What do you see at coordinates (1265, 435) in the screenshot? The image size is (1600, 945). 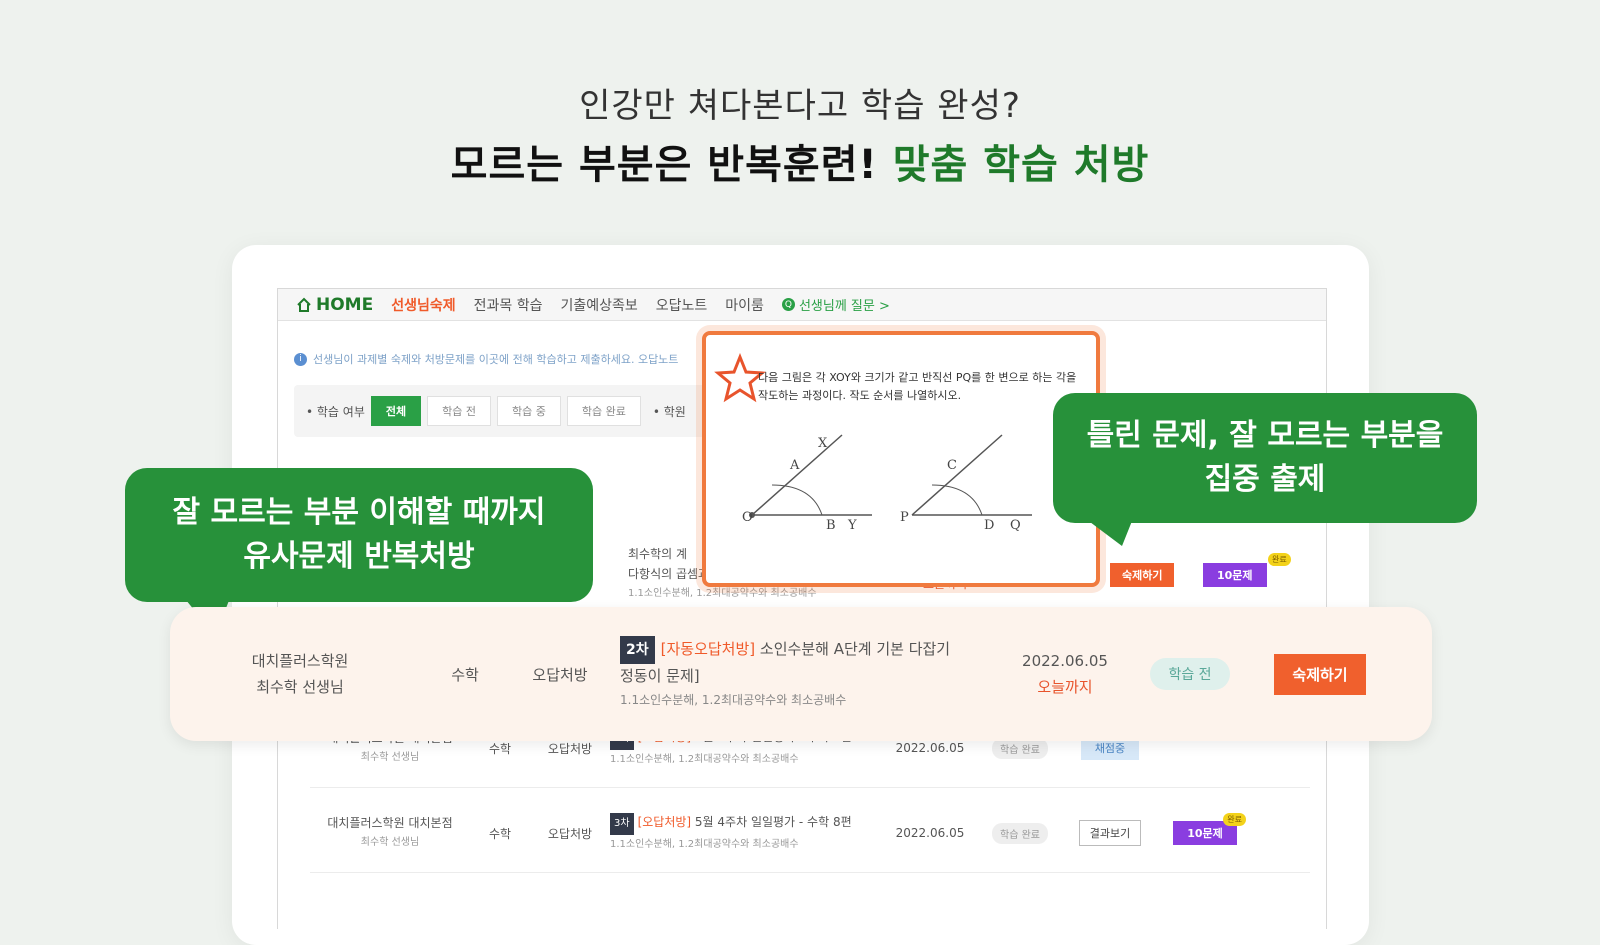 I see `callout-right-line1: 틀린 문제, 잘 모르는 부분을` at bounding box center [1265, 435].